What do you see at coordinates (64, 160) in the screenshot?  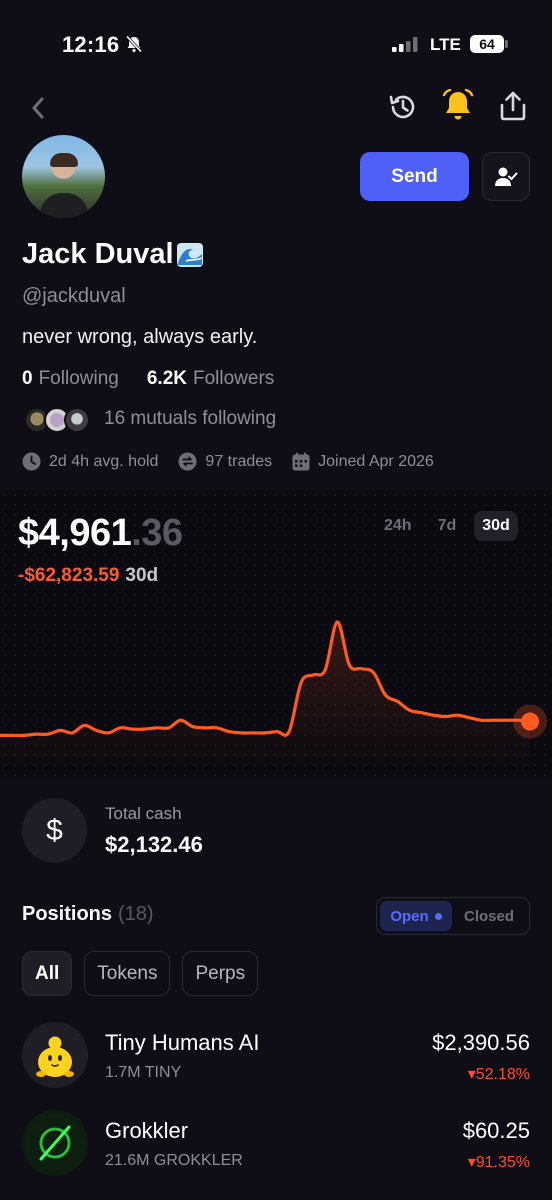 I see `avatar-hair` at bounding box center [64, 160].